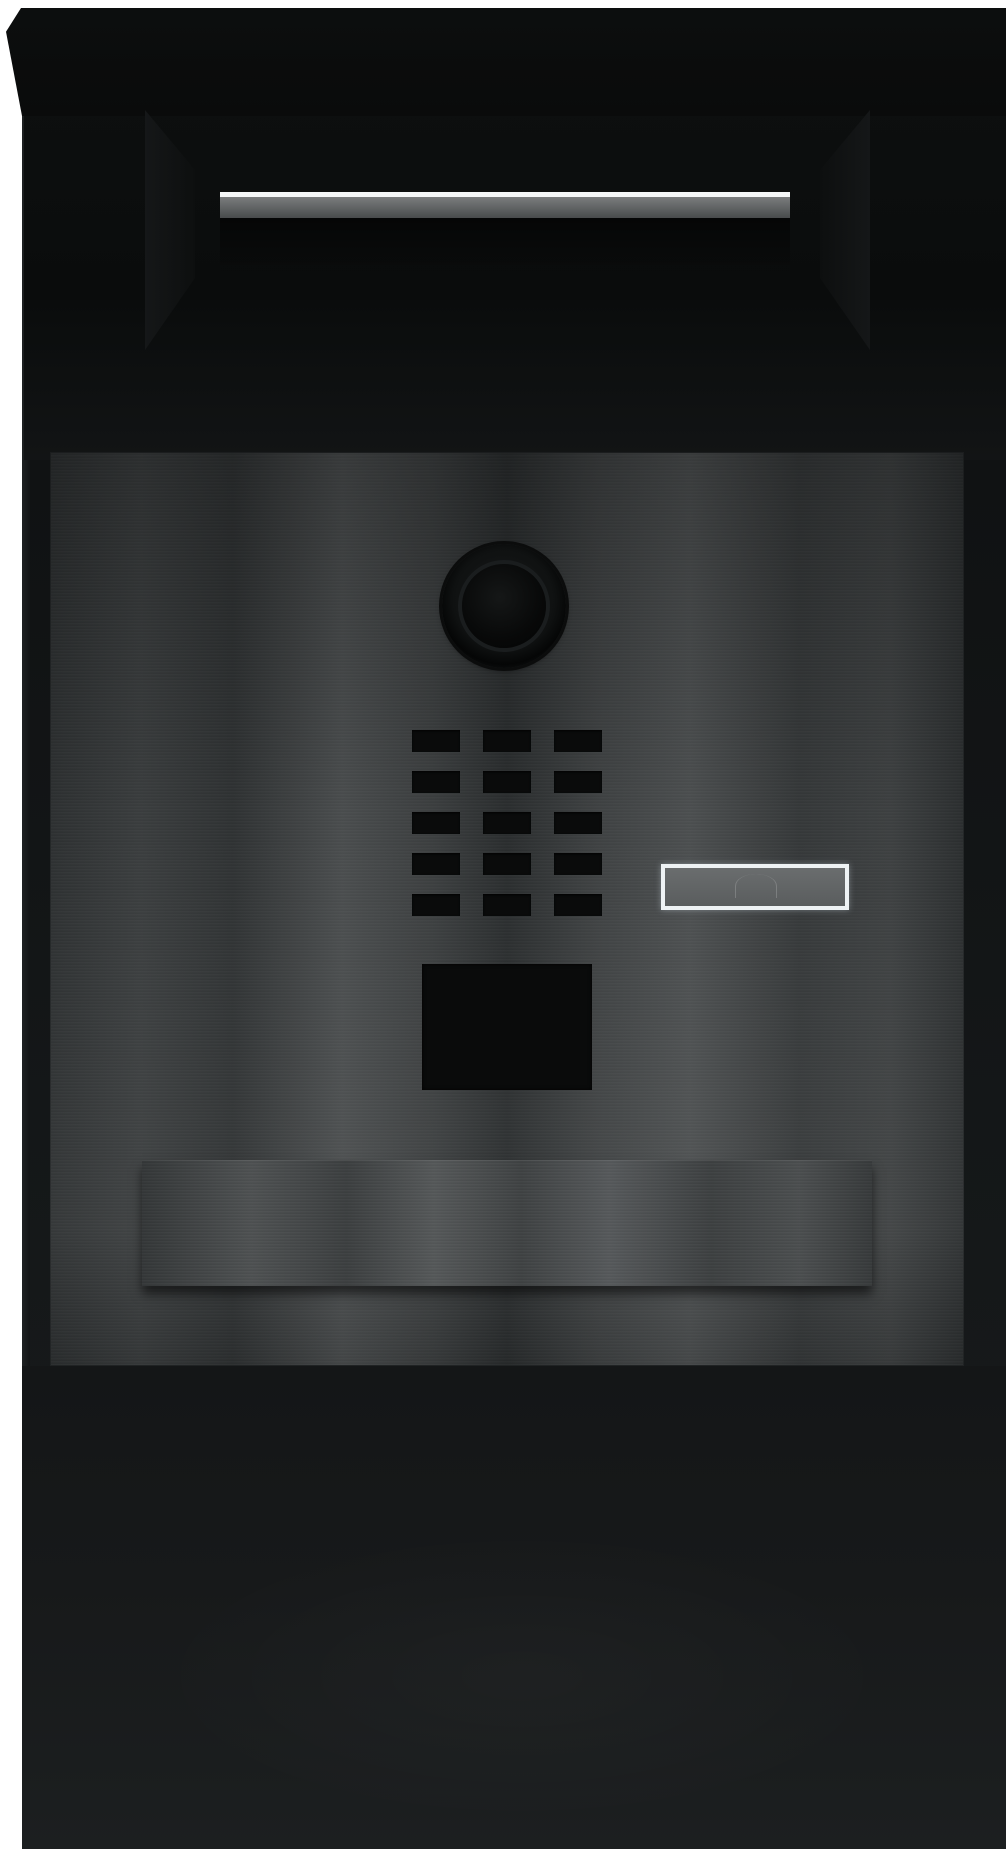 The width and height of the screenshot is (1006, 1849). Describe the element at coordinates (507, 1027) in the screenshot. I see `keypad-module-window` at that location.